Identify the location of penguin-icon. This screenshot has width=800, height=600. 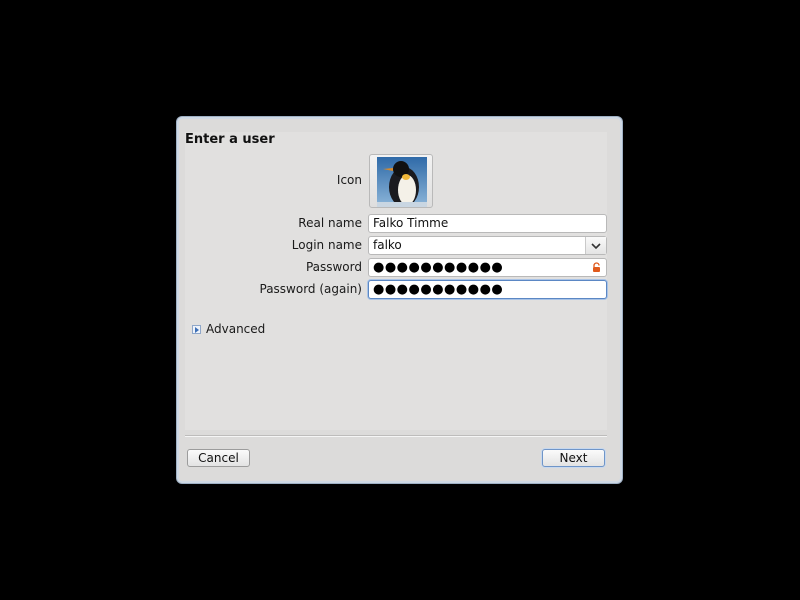
(402, 182).